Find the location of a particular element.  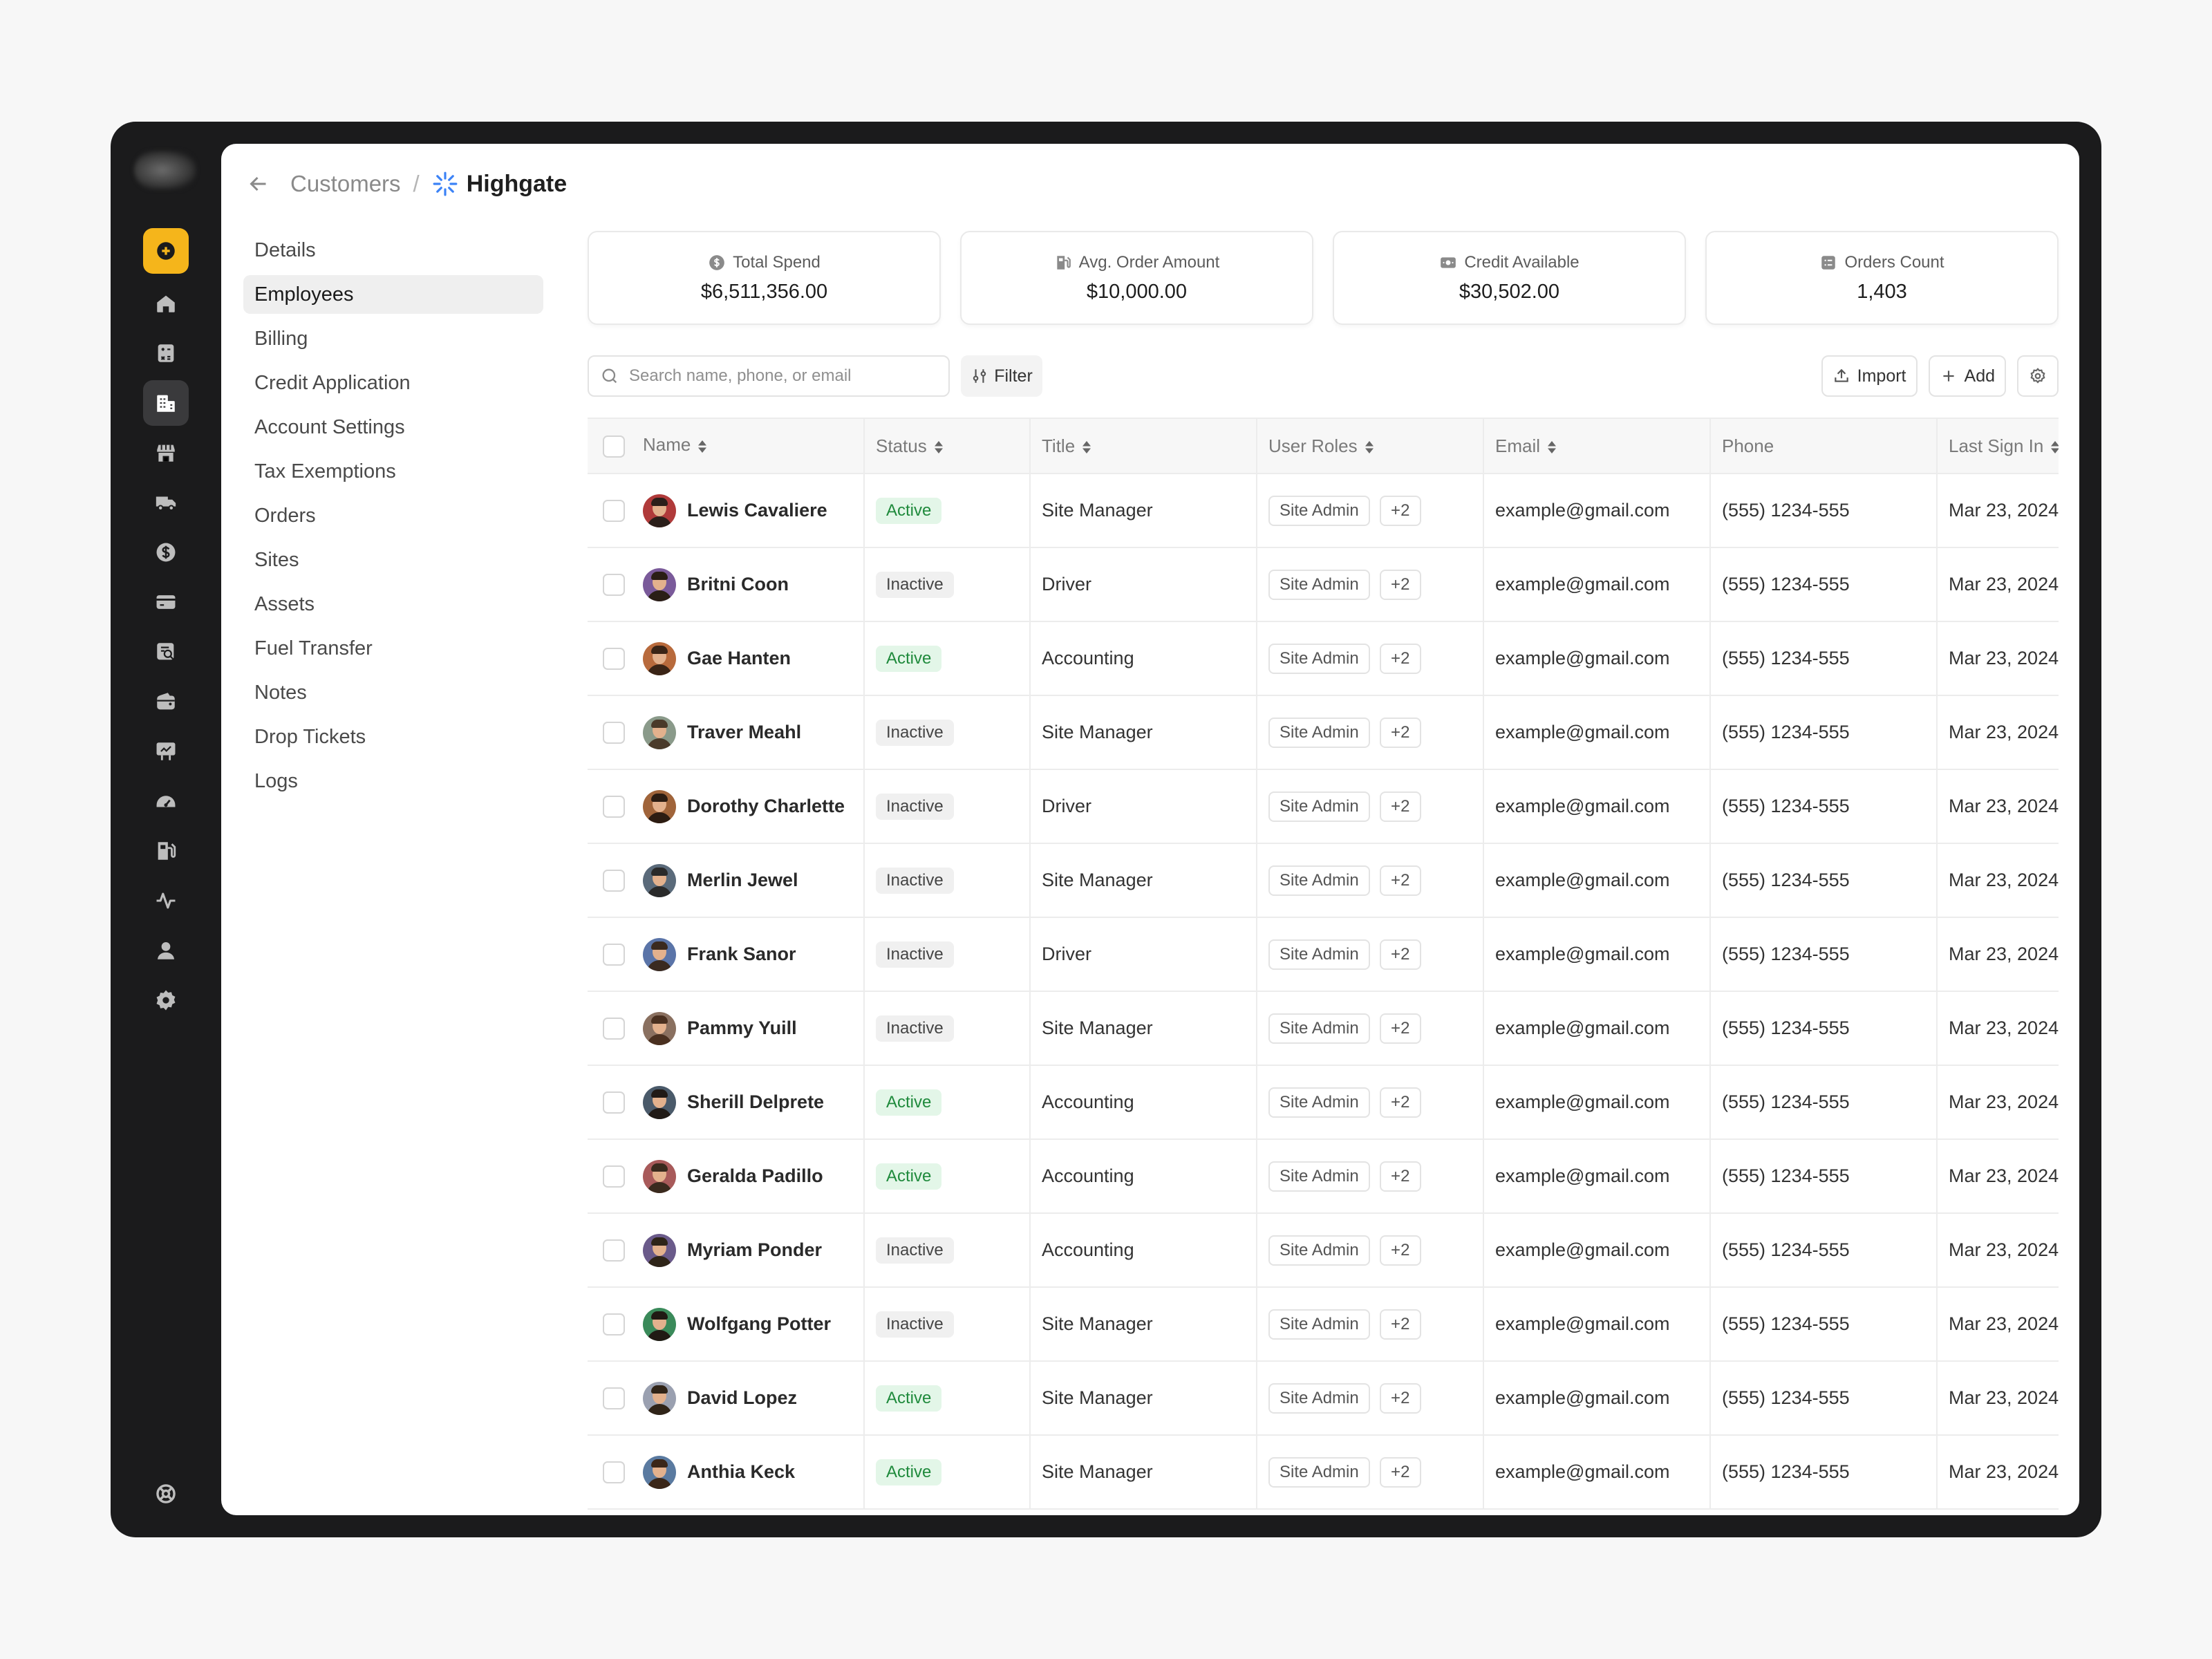

building-icon is located at coordinates (166, 403).